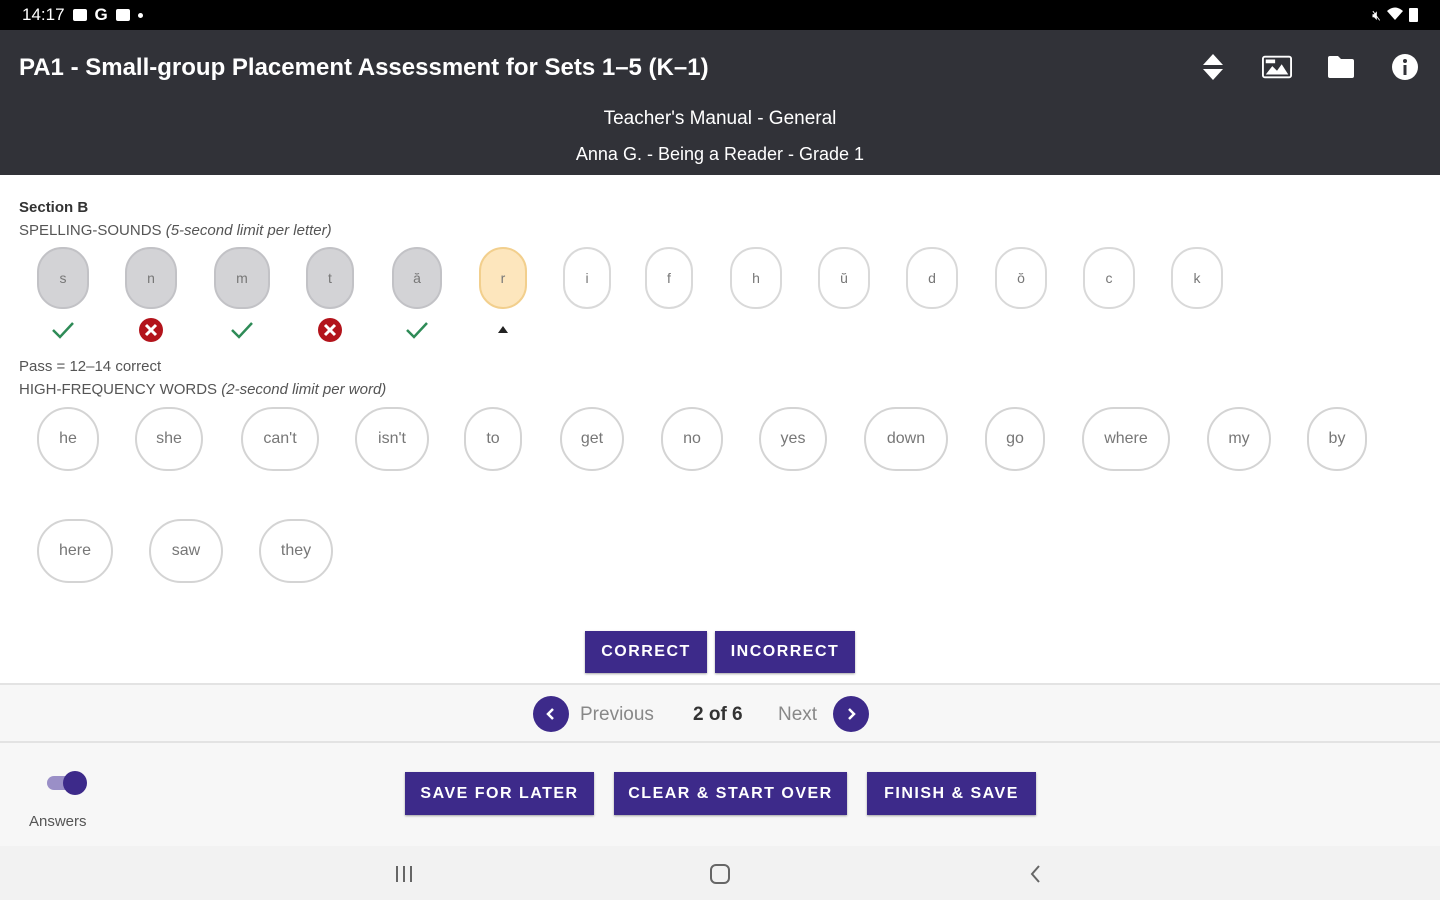  Describe the element at coordinates (75, 551) in the screenshot. I see `word-card: here` at that location.